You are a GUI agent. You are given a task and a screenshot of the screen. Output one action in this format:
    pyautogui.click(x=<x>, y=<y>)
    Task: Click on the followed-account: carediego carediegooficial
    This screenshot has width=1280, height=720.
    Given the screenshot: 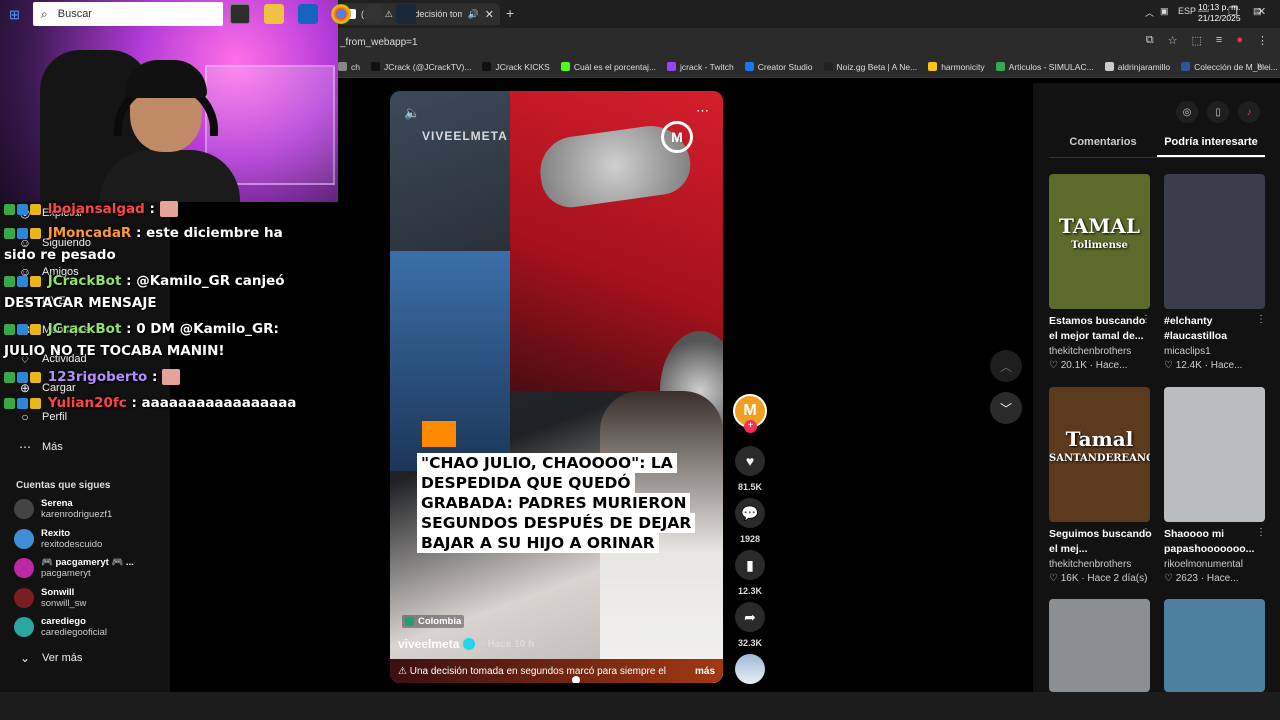 What is the action you would take?
    pyautogui.click(x=60, y=627)
    